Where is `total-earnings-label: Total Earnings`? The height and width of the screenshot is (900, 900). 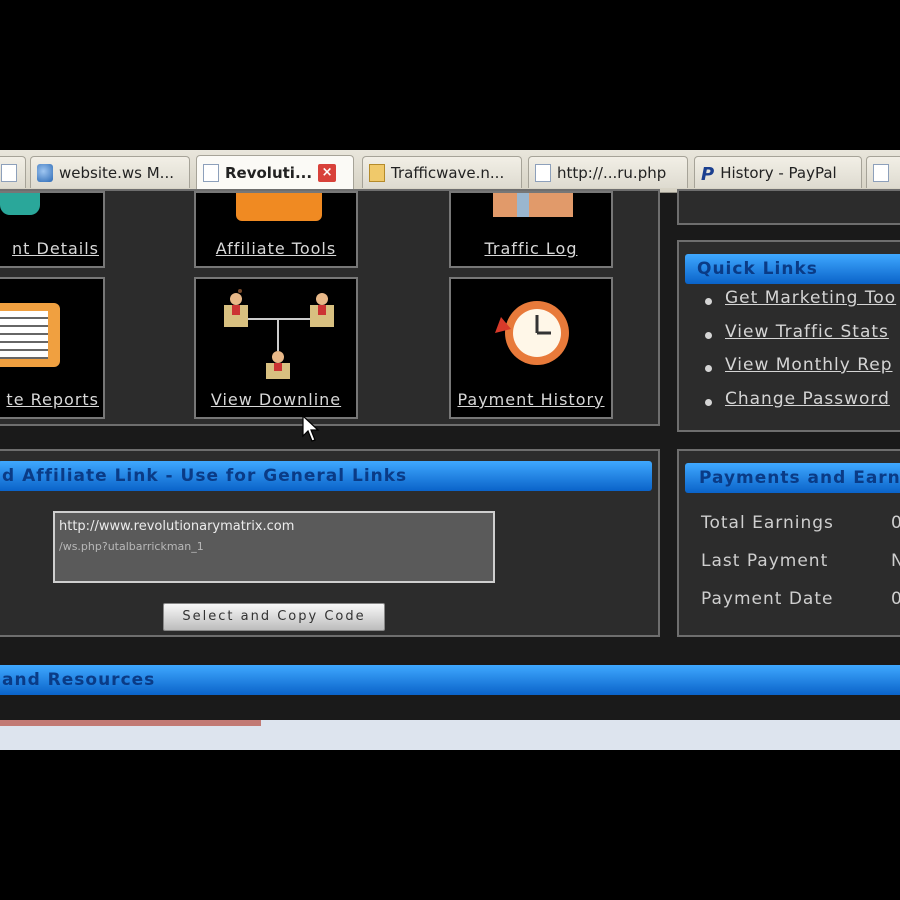 total-earnings-label: Total Earnings is located at coordinates (767, 523).